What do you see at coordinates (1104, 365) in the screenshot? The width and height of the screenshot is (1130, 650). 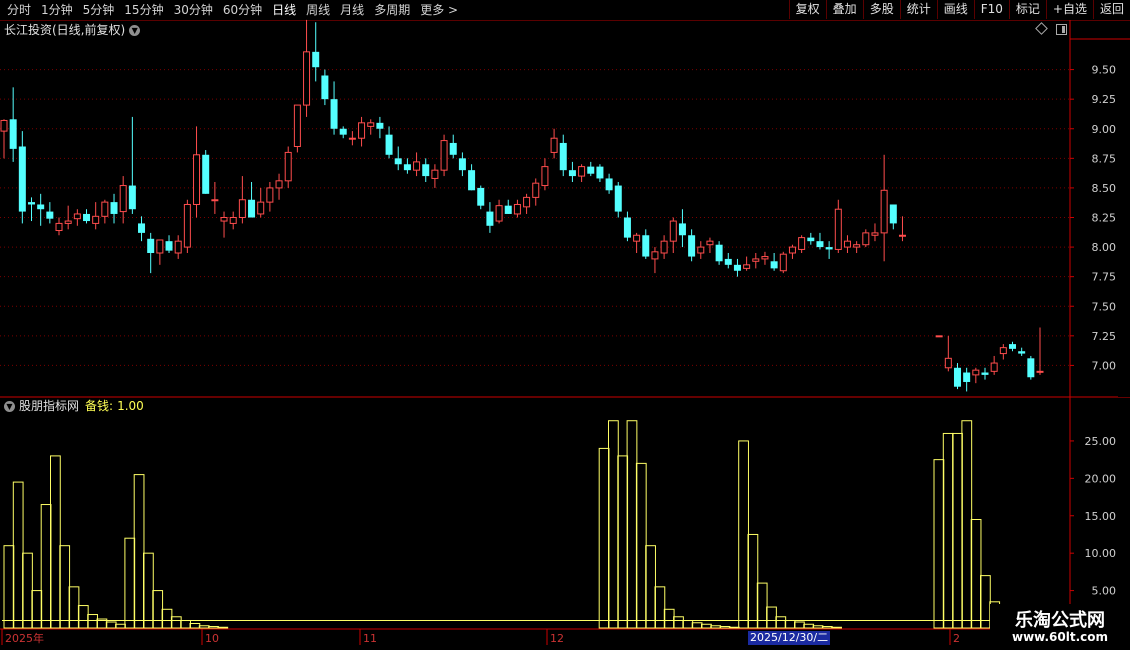 I see `y-tick-label: 7.00` at bounding box center [1104, 365].